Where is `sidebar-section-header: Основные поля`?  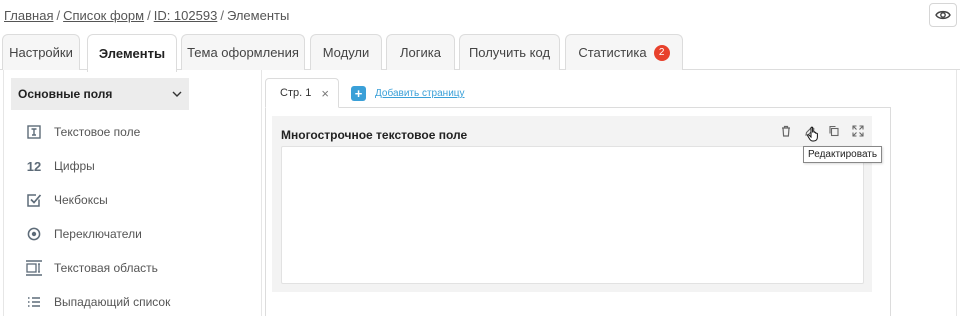 sidebar-section-header: Основные поля is located at coordinates (100, 94).